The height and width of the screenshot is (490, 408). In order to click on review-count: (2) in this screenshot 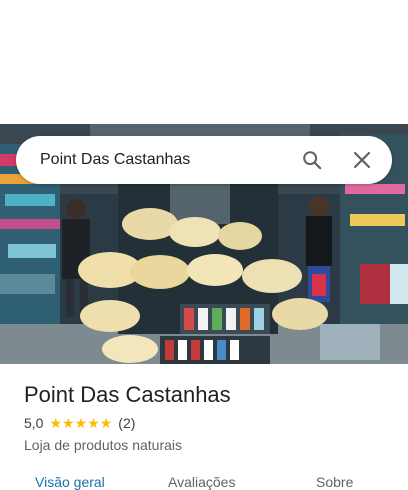, I will do `click(126, 423)`.